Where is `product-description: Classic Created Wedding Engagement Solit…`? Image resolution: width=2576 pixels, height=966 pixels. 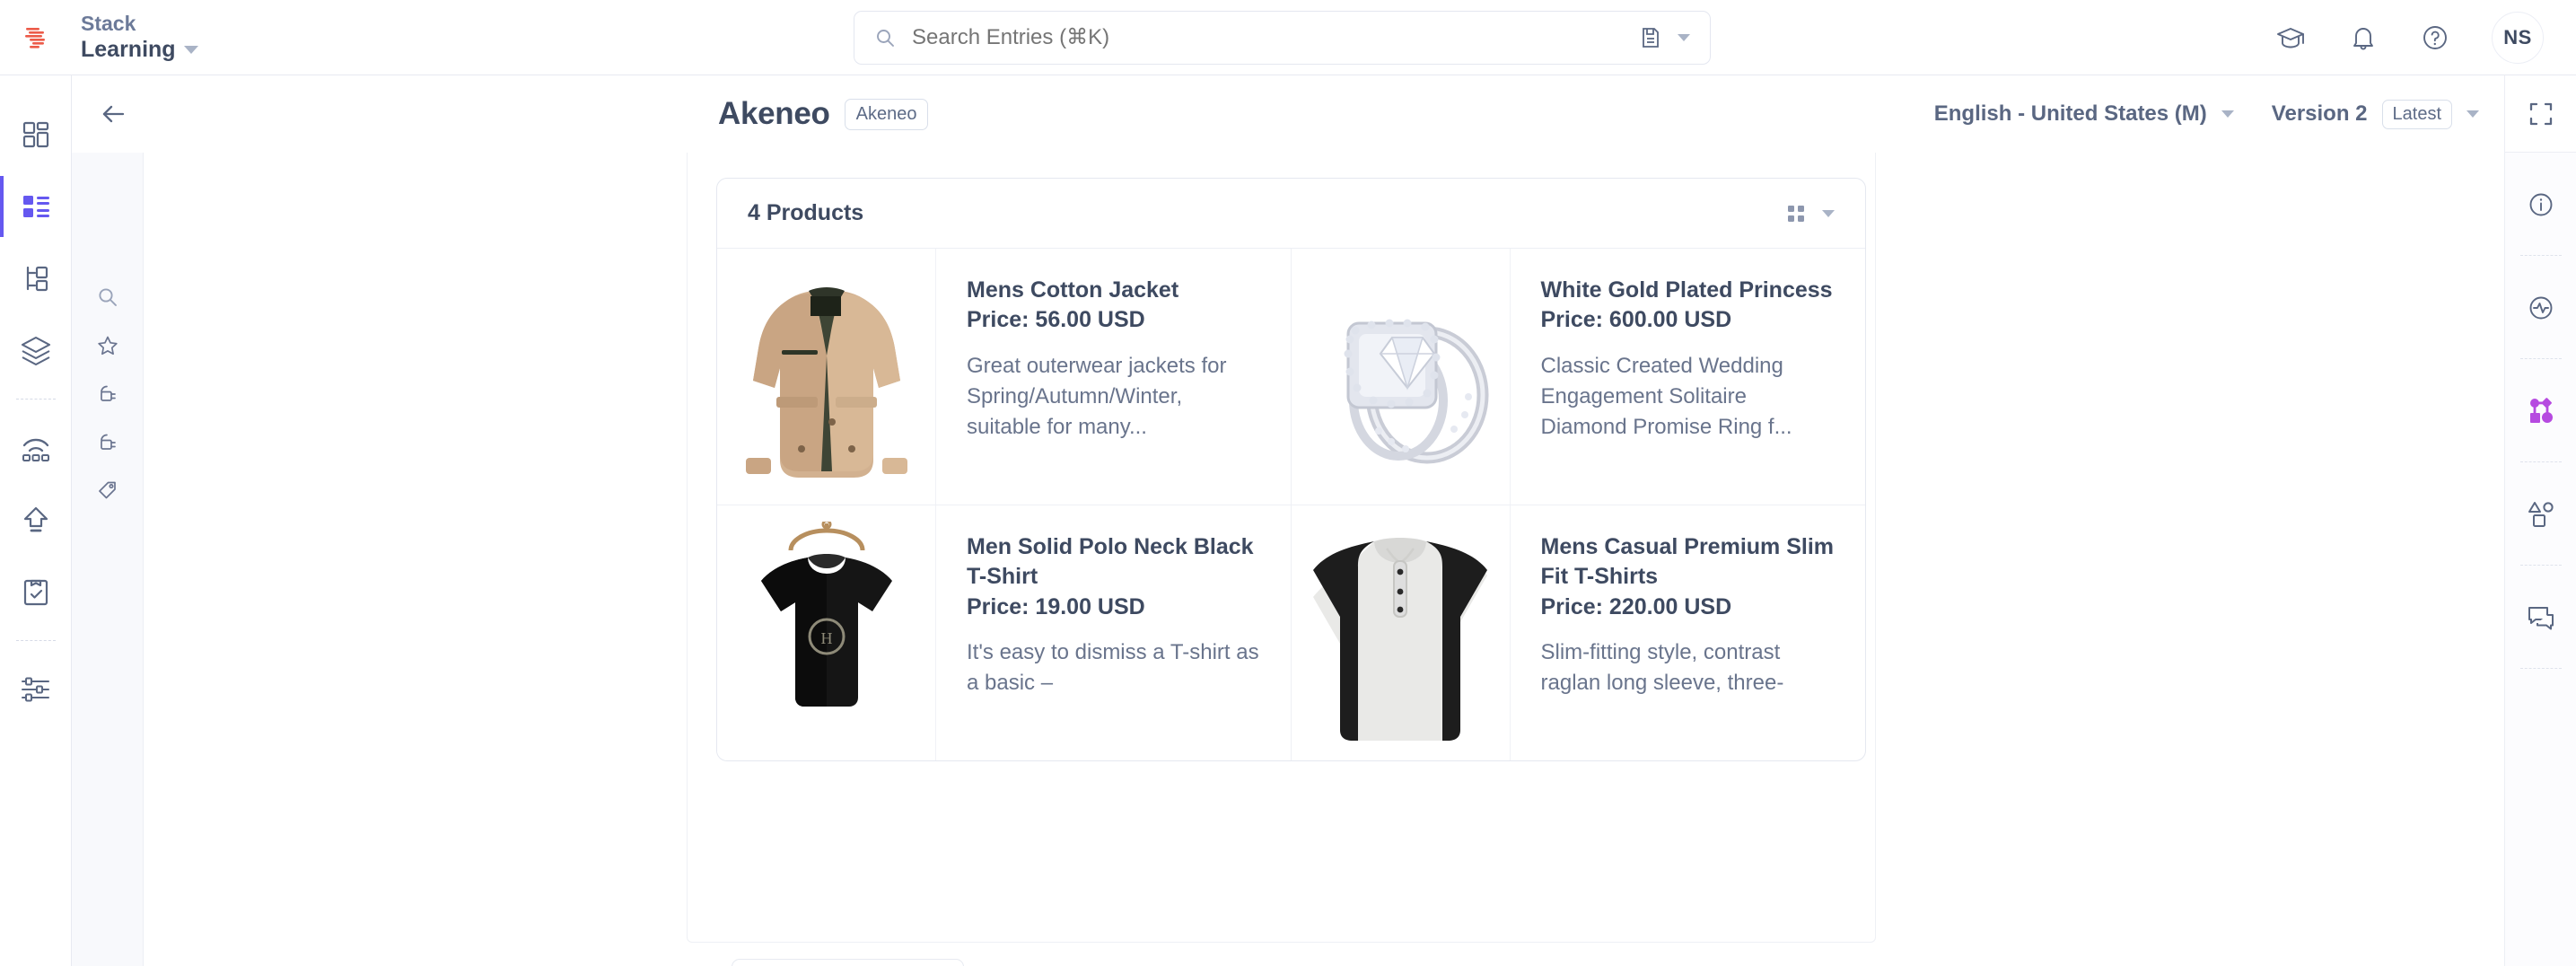 product-description: Classic Created Wedding Engagement Solit… is located at coordinates (1666, 396).